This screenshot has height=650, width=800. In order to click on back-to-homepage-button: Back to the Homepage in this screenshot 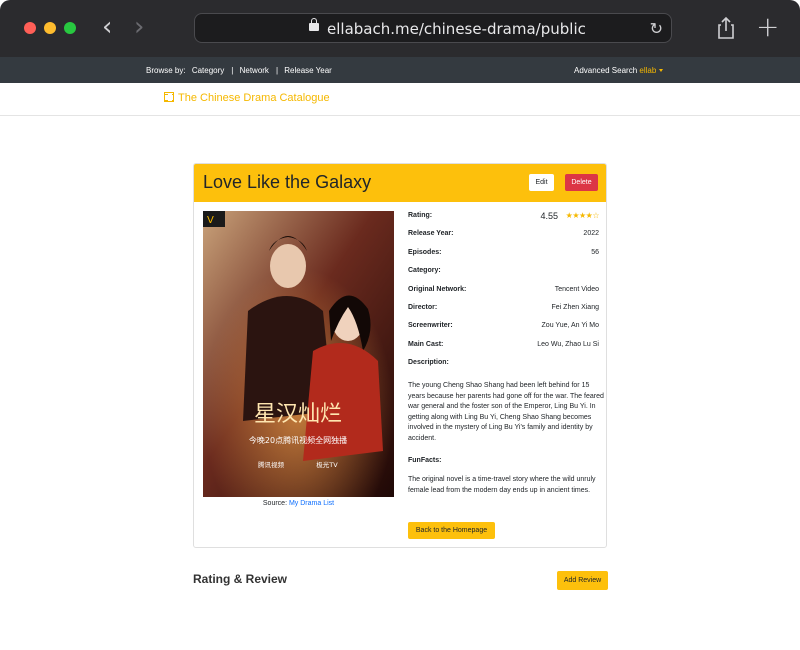, I will do `click(451, 530)`.